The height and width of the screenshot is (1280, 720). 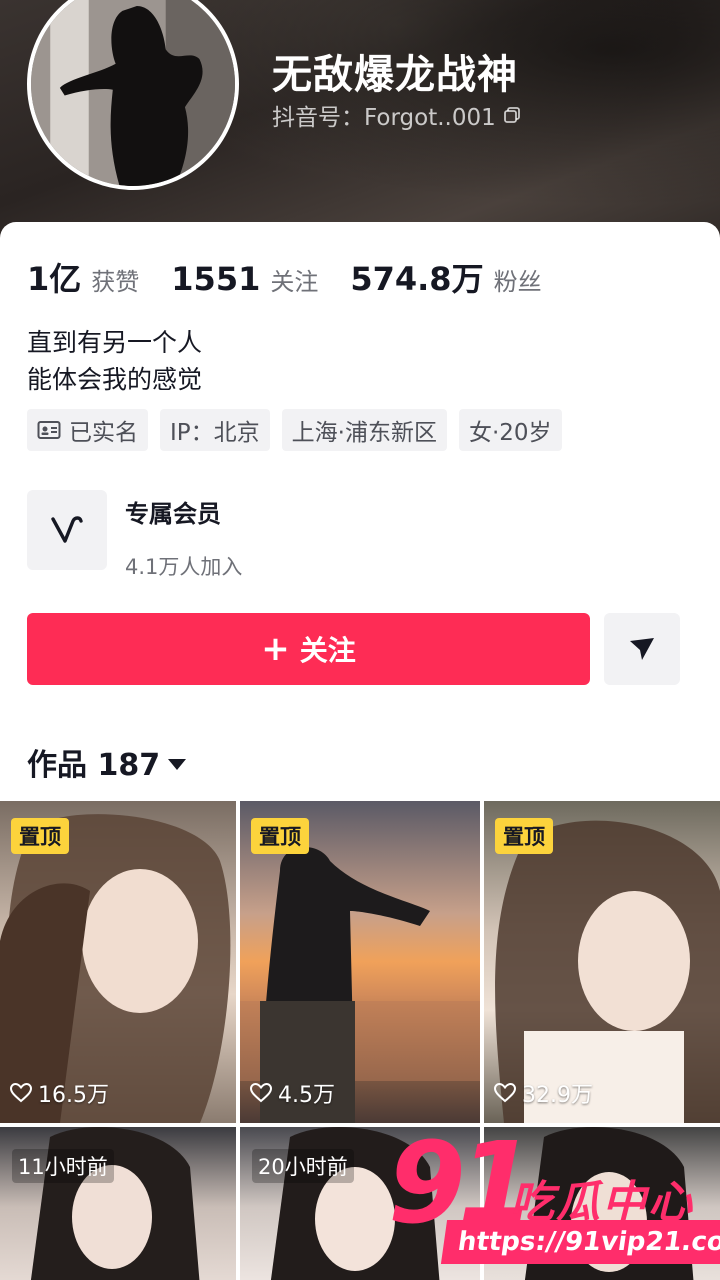 What do you see at coordinates (517, 282) in the screenshot?
I see `stat-label: 粉丝` at bounding box center [517, 282].